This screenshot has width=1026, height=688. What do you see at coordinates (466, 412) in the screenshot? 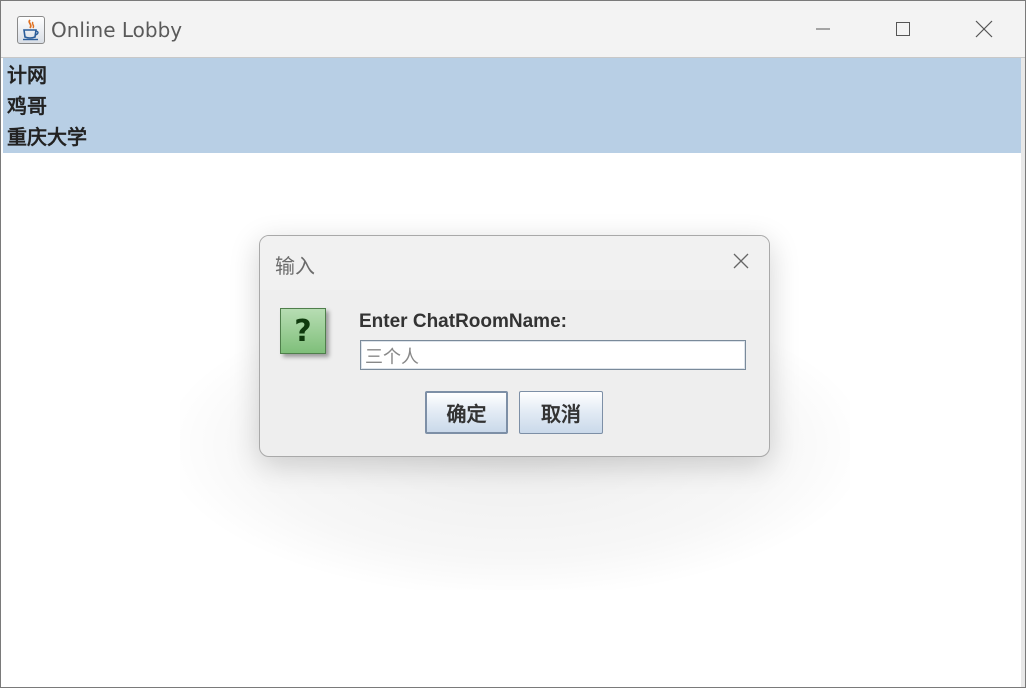
I see `ok-button: 确定` at bounding box center [466, 412].